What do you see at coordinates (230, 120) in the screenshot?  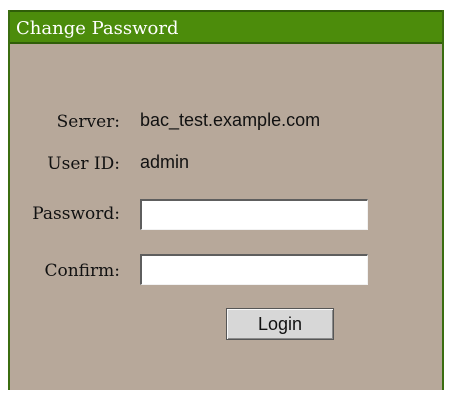 I see `server-value: bac_test.example.com` at bounding box center [230, 120].